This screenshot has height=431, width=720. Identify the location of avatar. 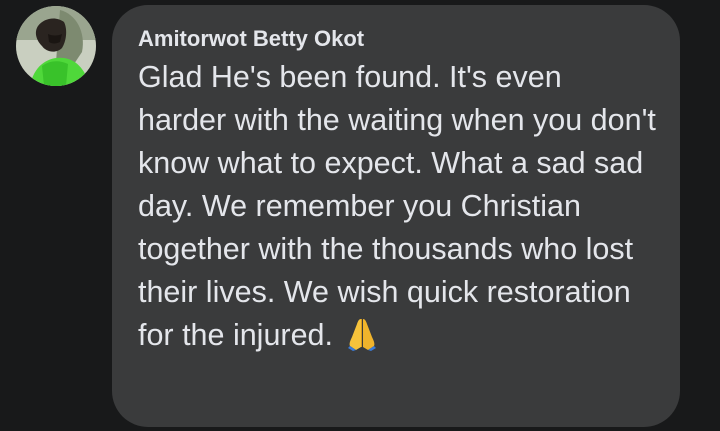
(56, 46).